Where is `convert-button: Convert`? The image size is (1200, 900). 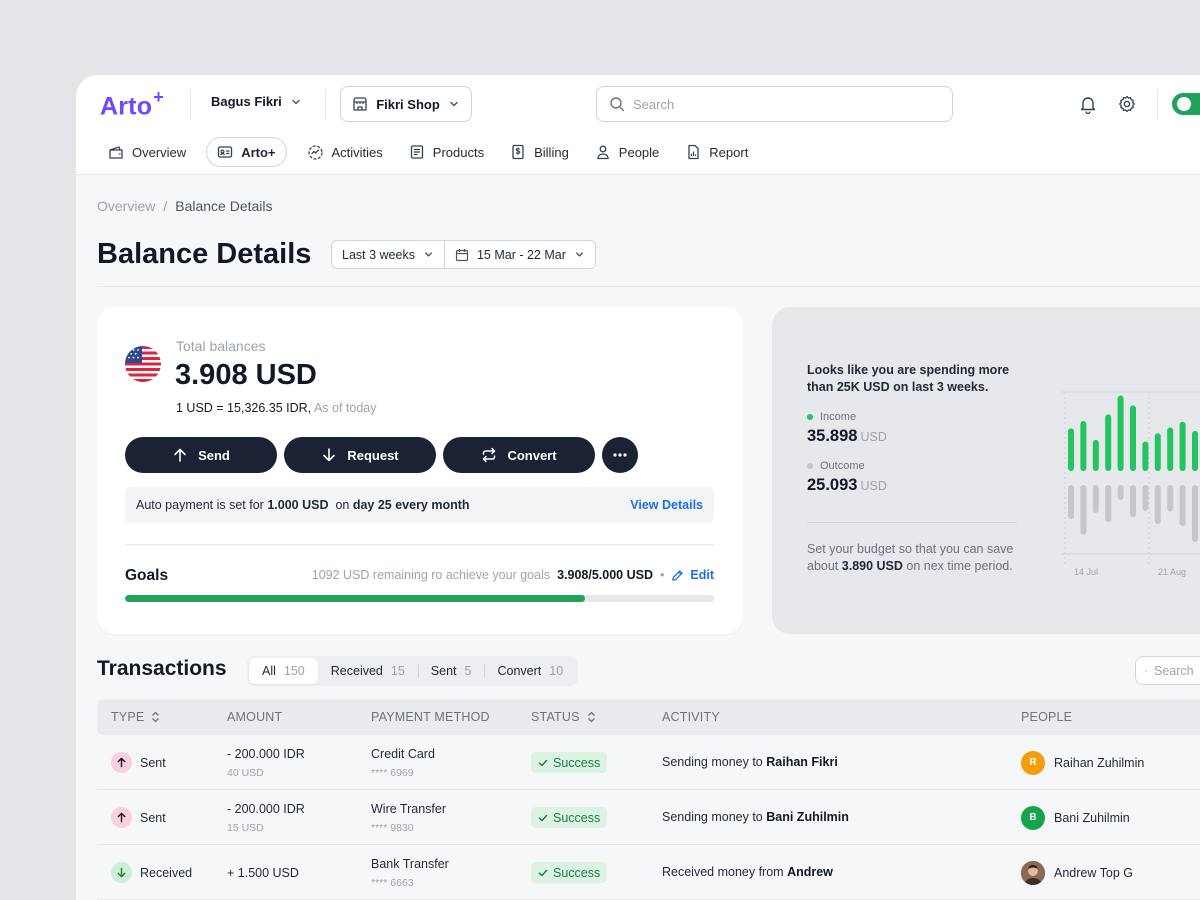 convert-button: Convert is located at coordinates (519, 455).